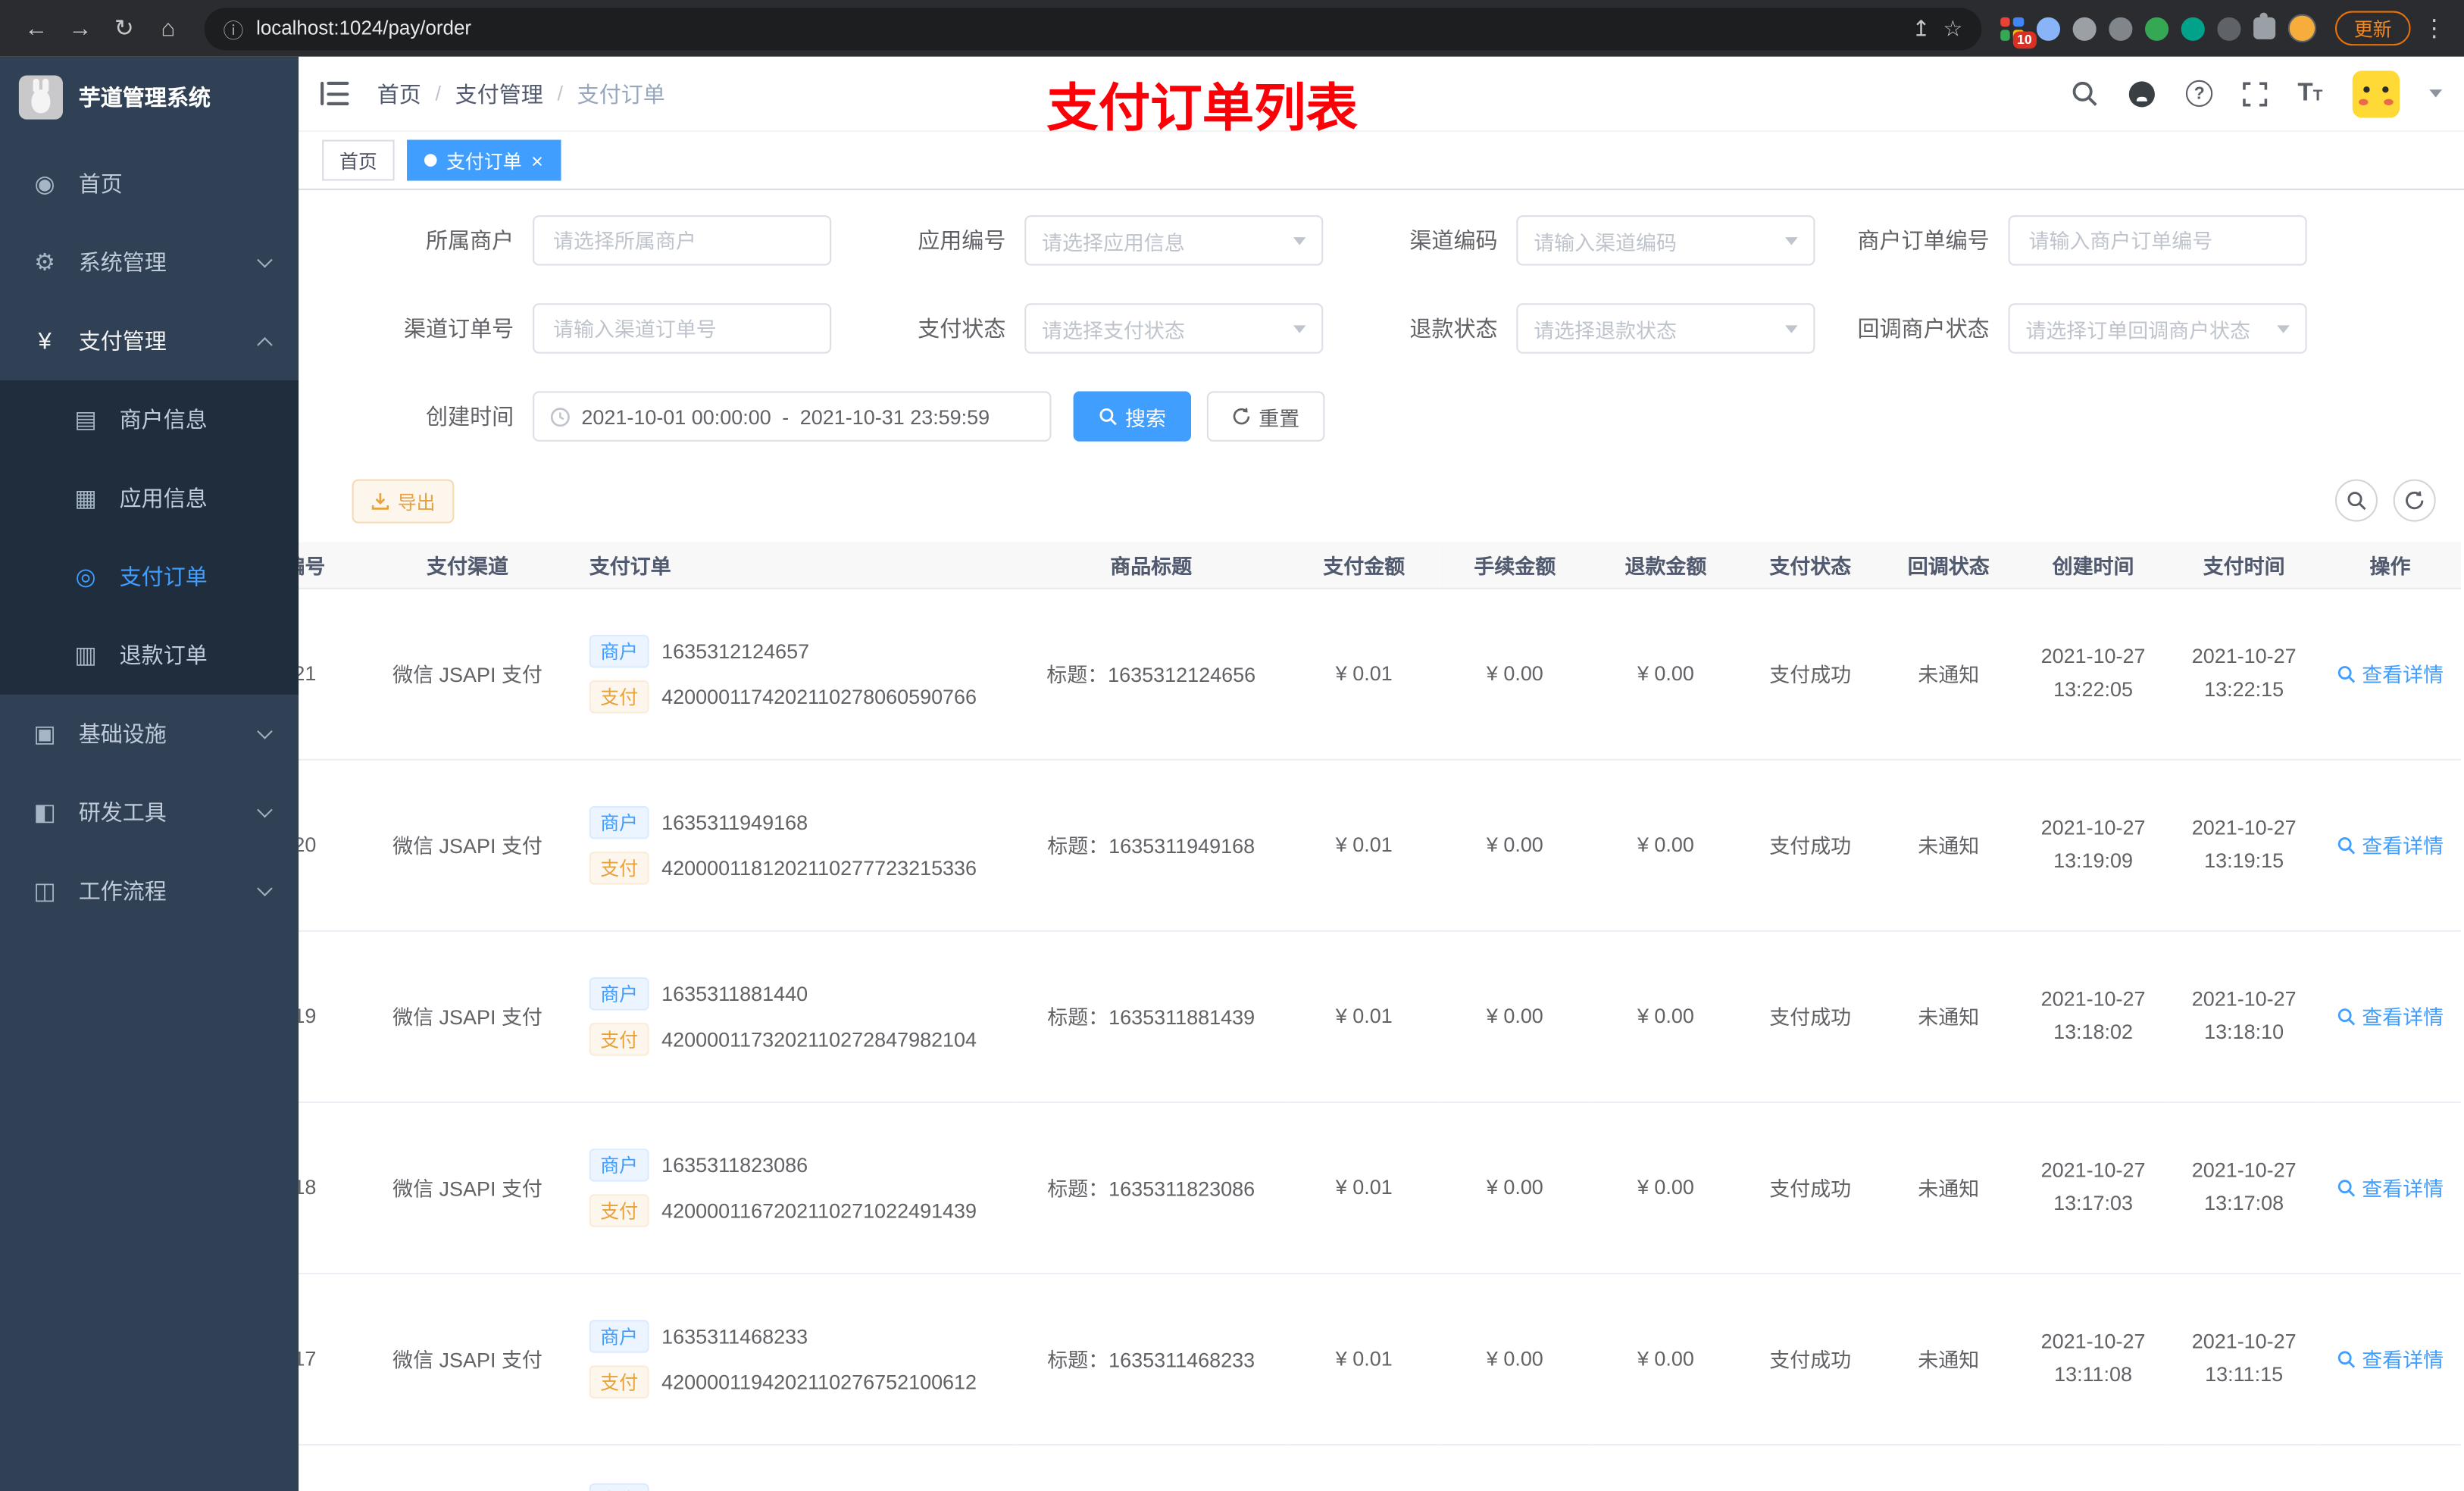  Describe the element at coordinates (149, 891) in the screenshot. I see `sidebar-item-workflow: ◫ 工作流程` at that location.